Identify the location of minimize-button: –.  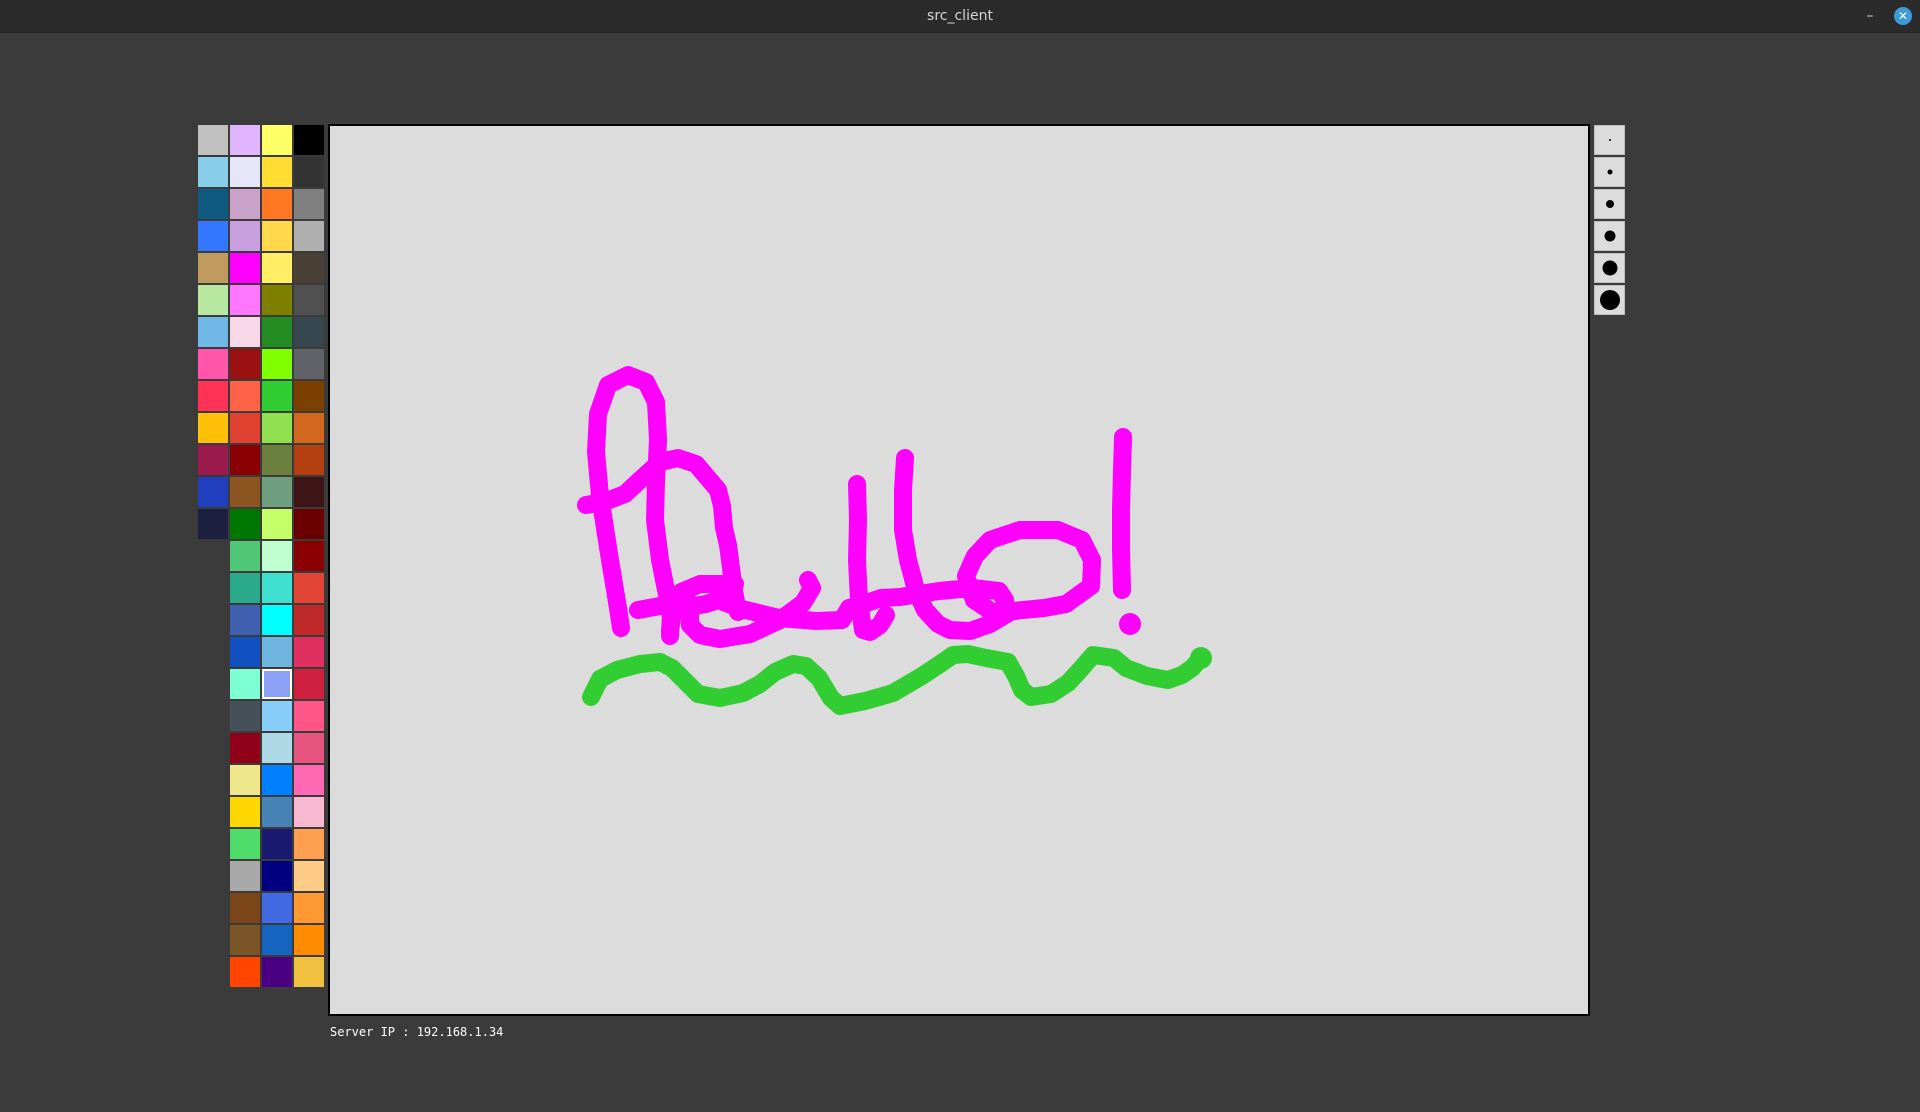
(1870, 16).